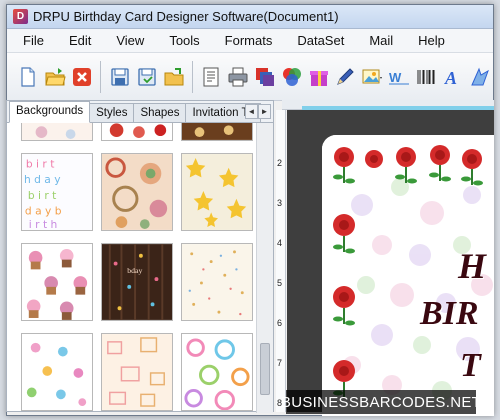  I want to click on background-thumbnail-paisley, so click(137, 192).